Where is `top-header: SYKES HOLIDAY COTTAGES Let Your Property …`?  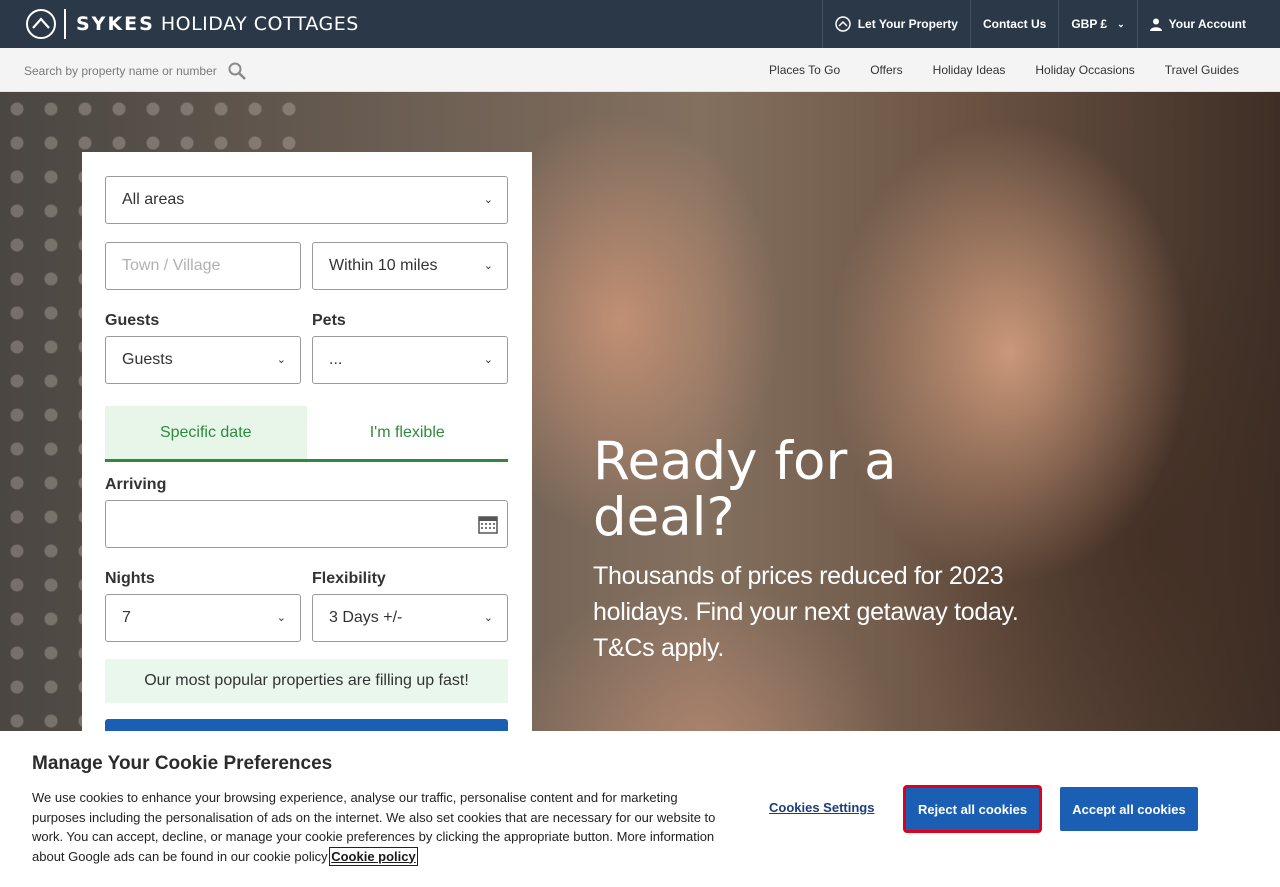
top-header: SYKES HOLIDAY COTTAGES Let Your Property … is located at coordinates (640, 24).